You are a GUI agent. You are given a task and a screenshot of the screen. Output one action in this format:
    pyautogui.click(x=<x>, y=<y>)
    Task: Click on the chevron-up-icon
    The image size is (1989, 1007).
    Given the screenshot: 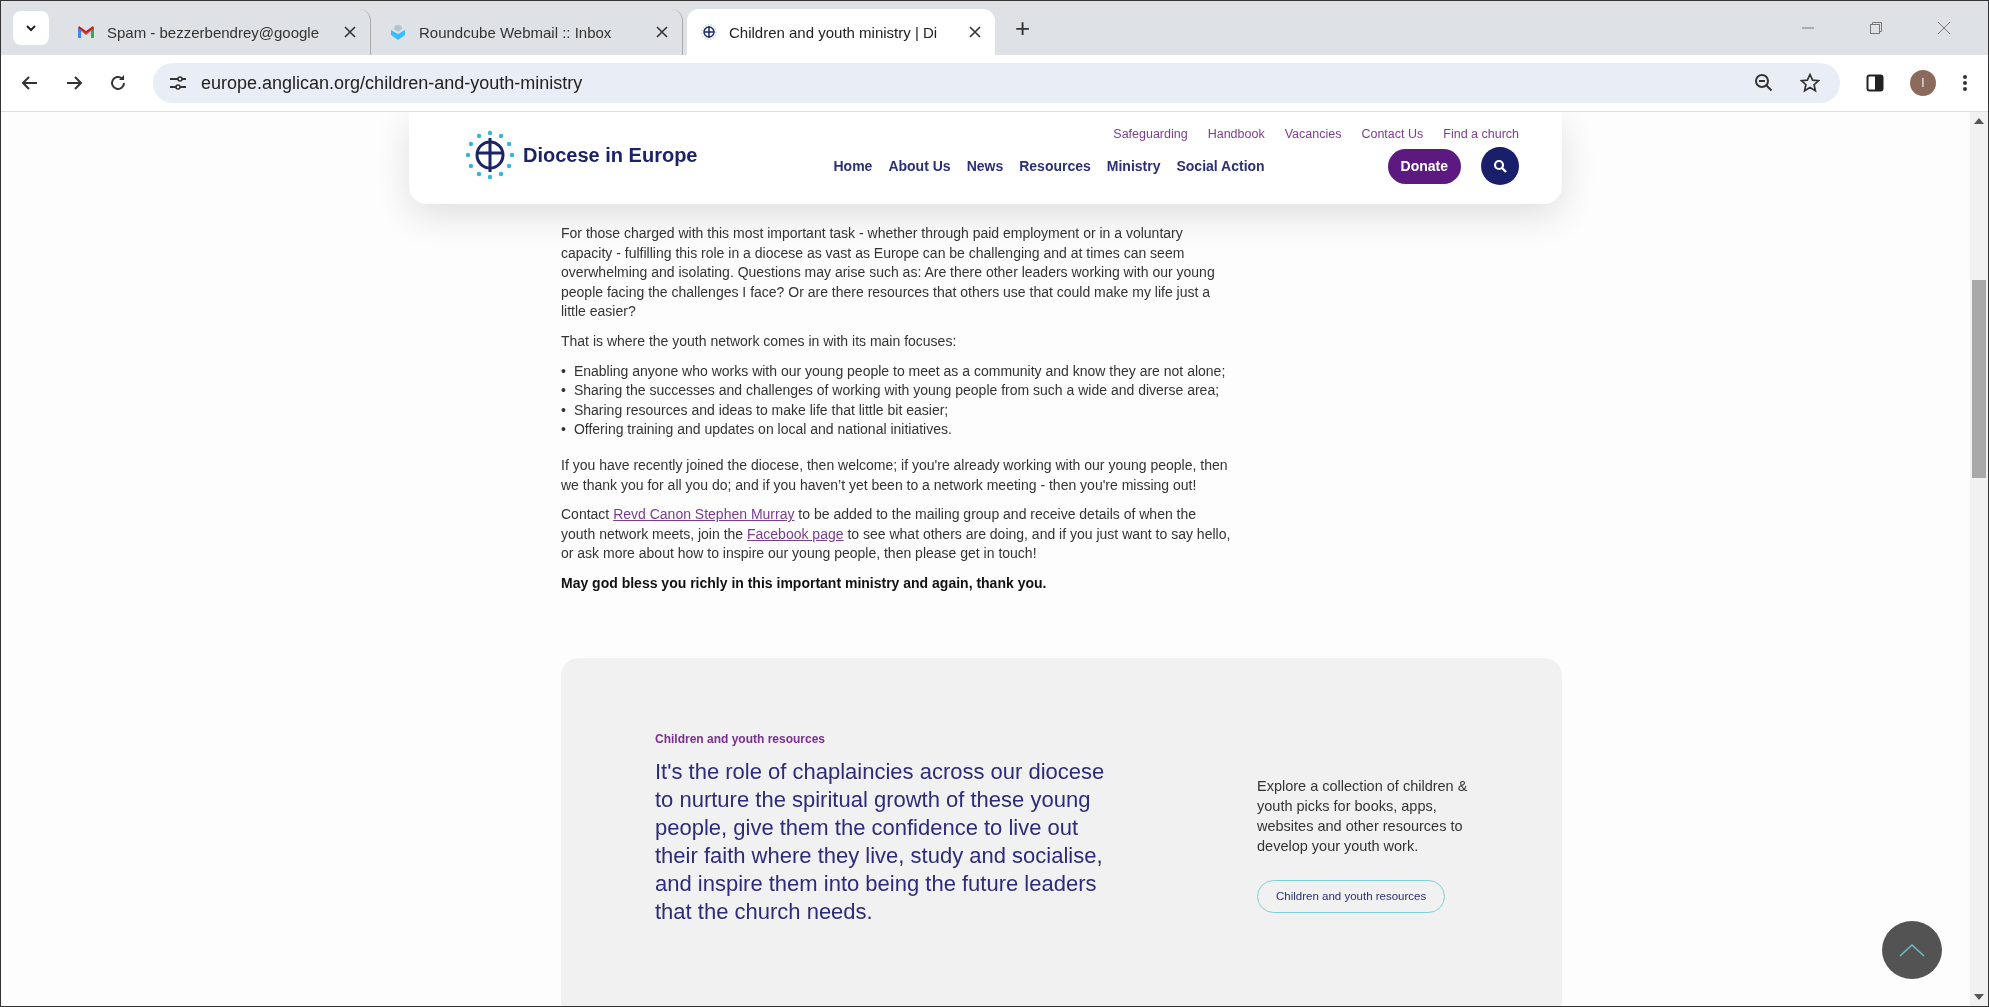 What is the action you would take?
    pyautogui.click(x=1912, y=950)
    